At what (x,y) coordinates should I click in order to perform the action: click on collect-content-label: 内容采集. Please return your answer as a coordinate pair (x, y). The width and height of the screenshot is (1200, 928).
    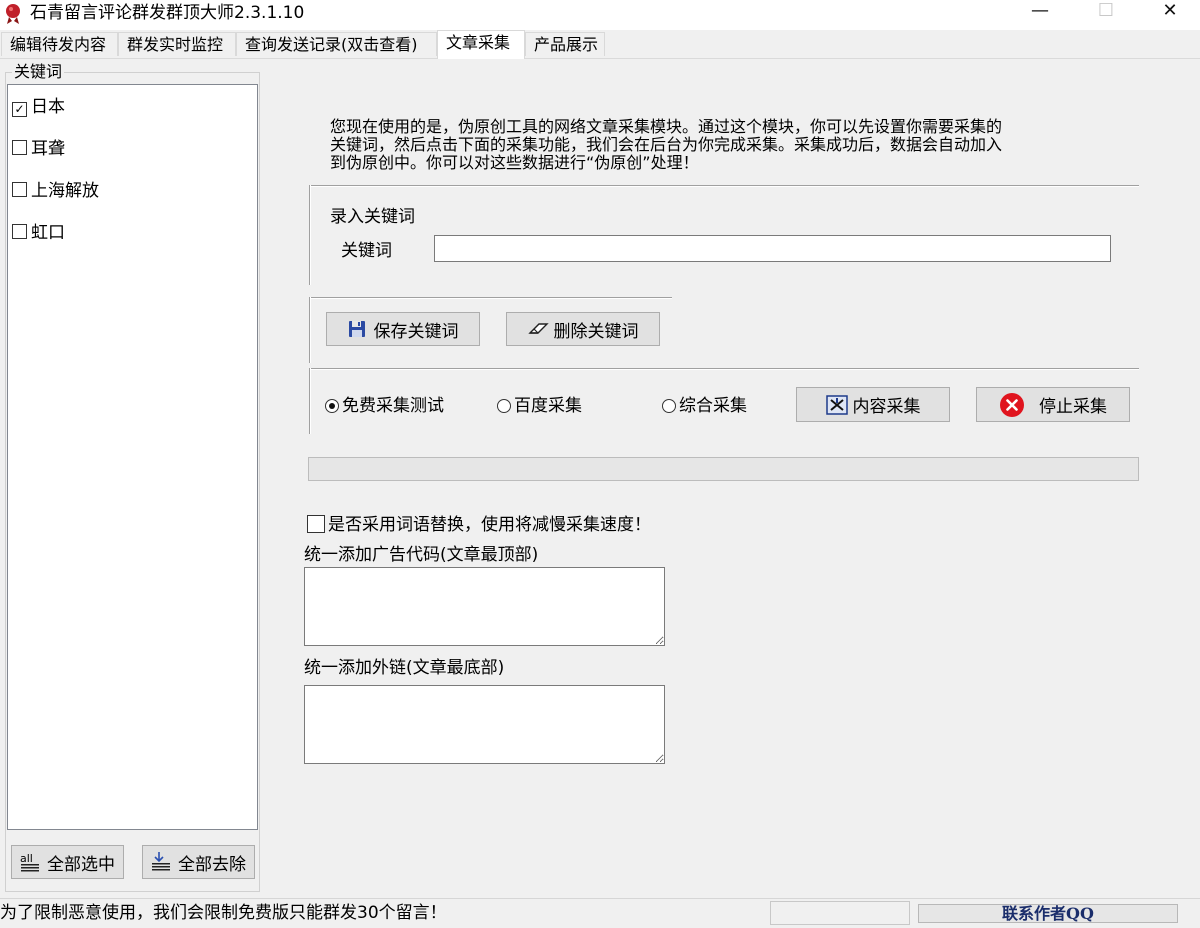
    Looking at the image, I should click on (886, 407).